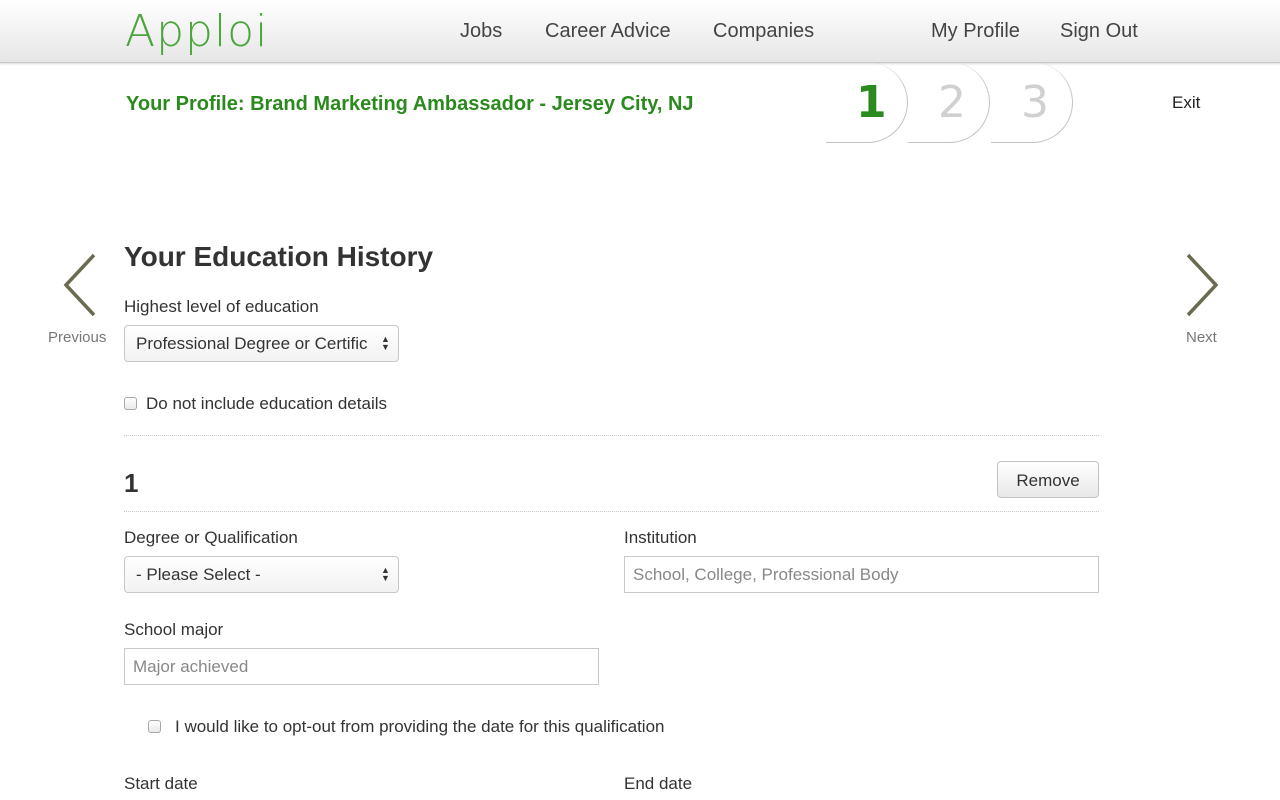  I want to click on step-indicator-1: 1, so click(867, 102).